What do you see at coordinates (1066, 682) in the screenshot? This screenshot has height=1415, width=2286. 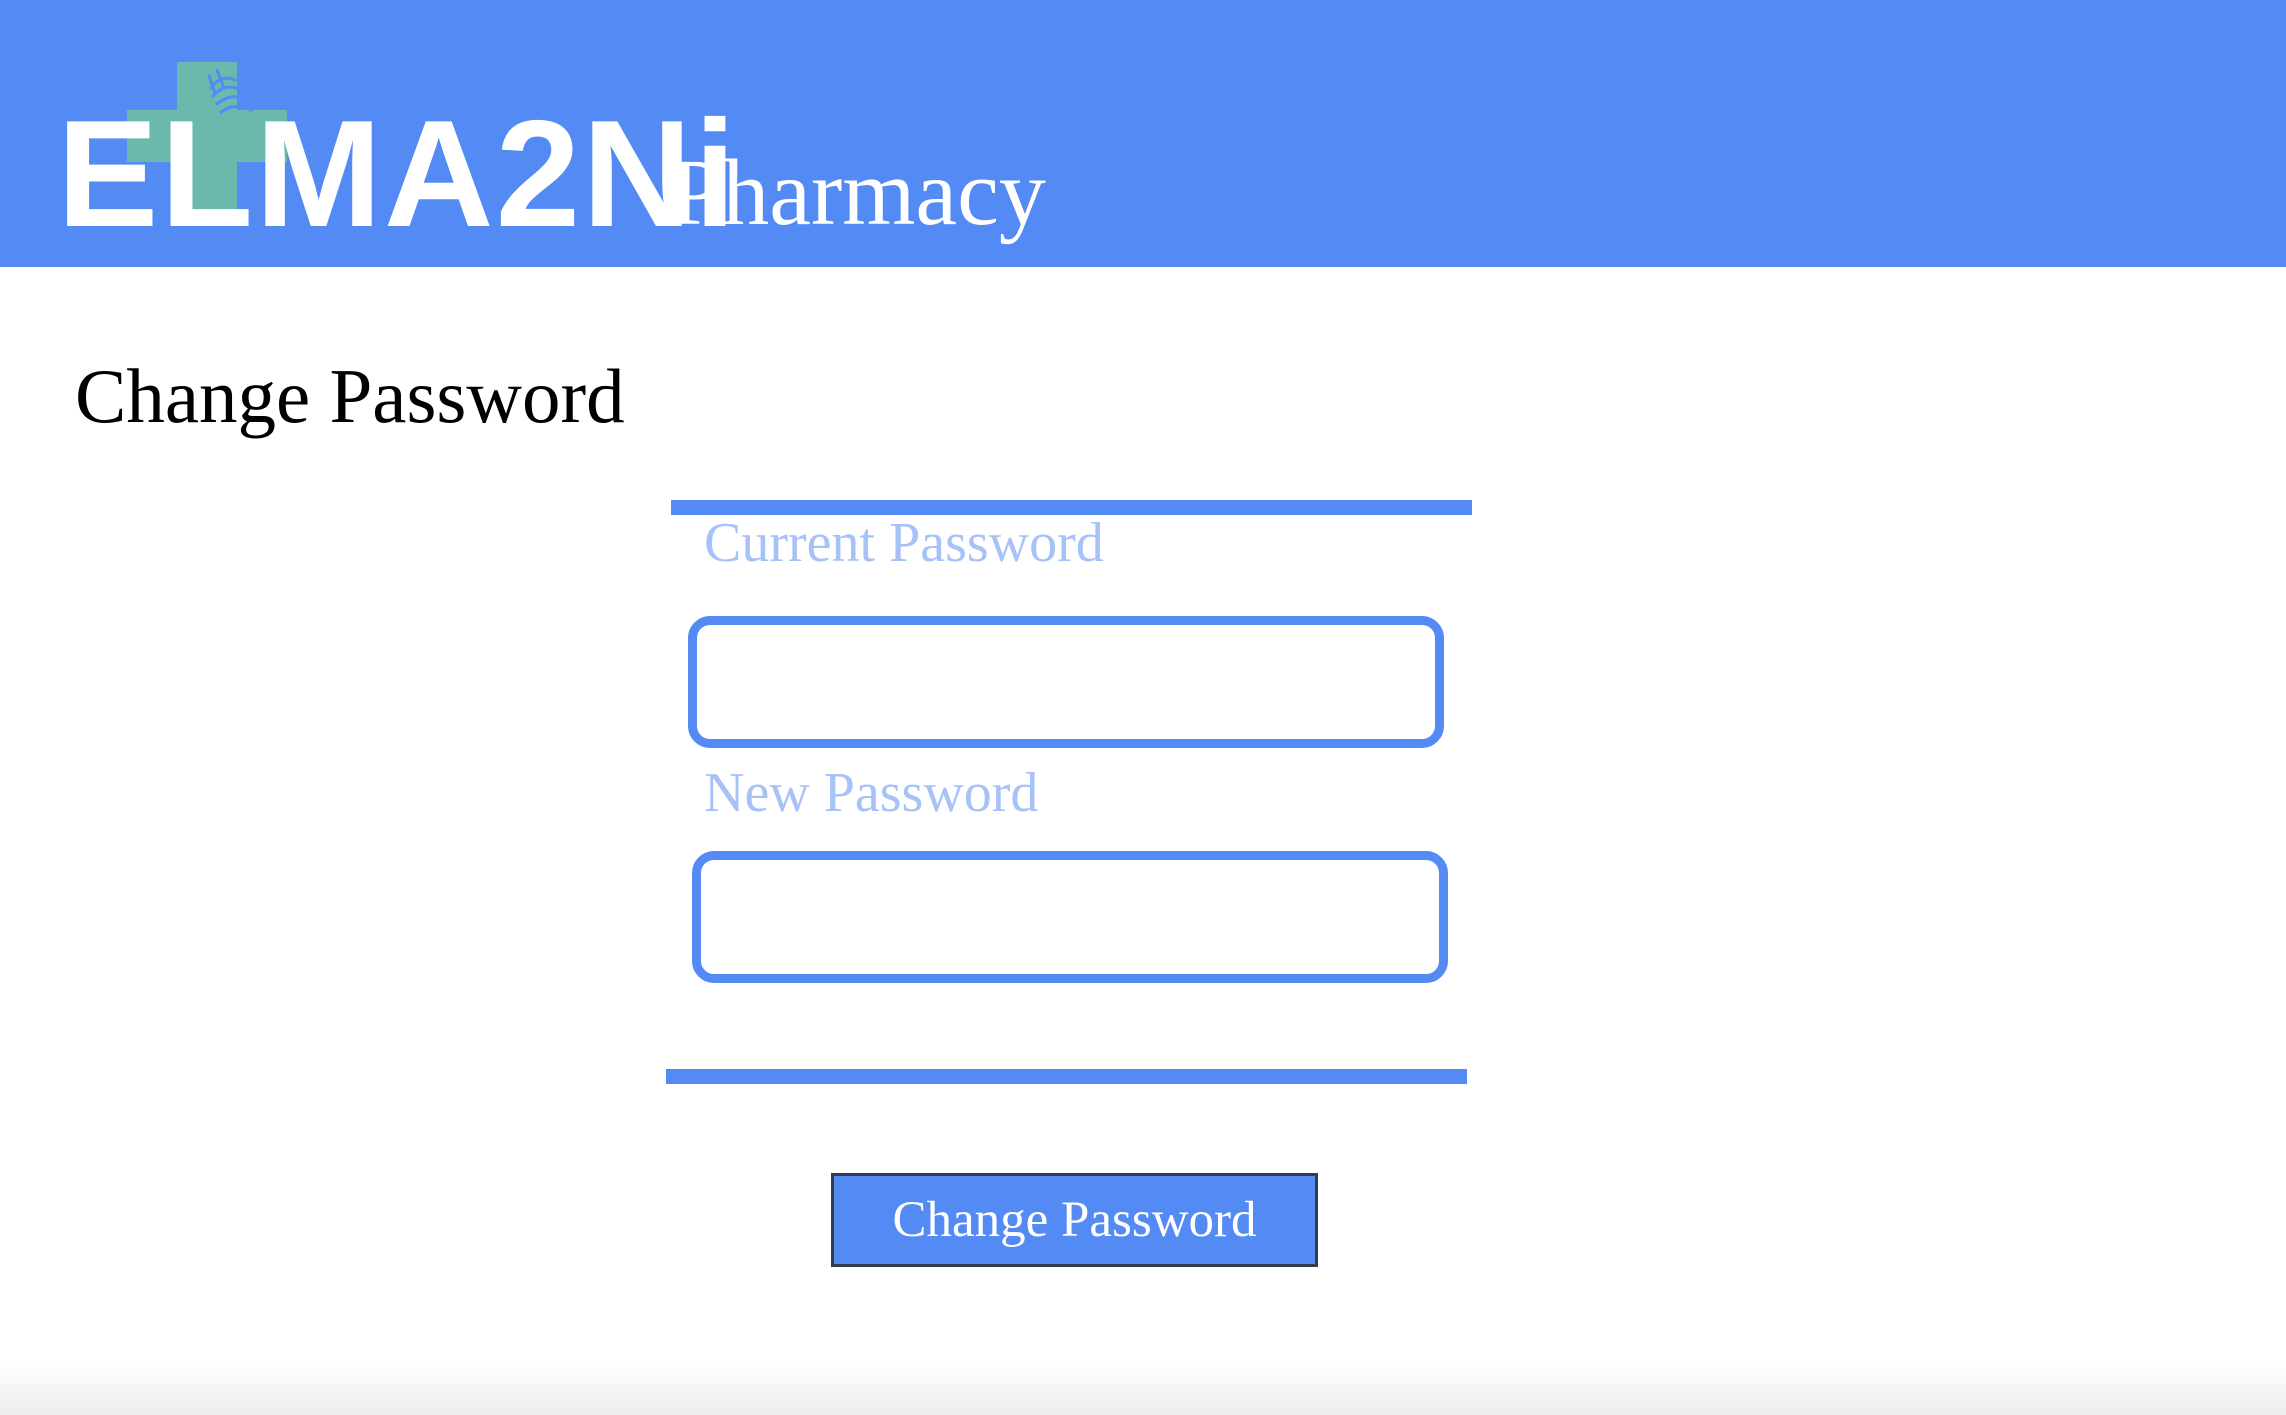 I see `current-password-input` at bounding box center [1066, 682].